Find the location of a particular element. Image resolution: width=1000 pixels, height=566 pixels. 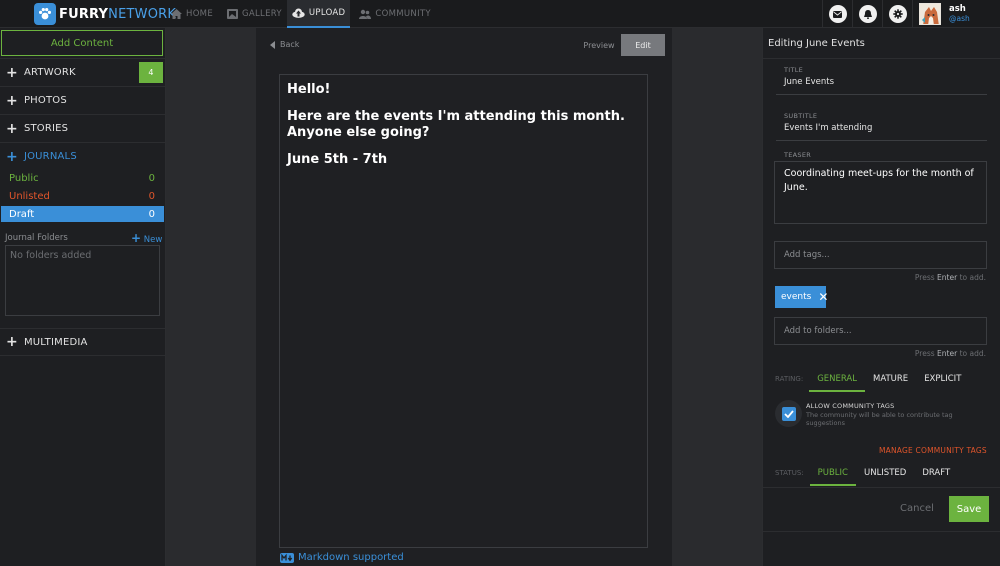

folders-hint: Press Enter to add. is located at coordinates (950, 353).